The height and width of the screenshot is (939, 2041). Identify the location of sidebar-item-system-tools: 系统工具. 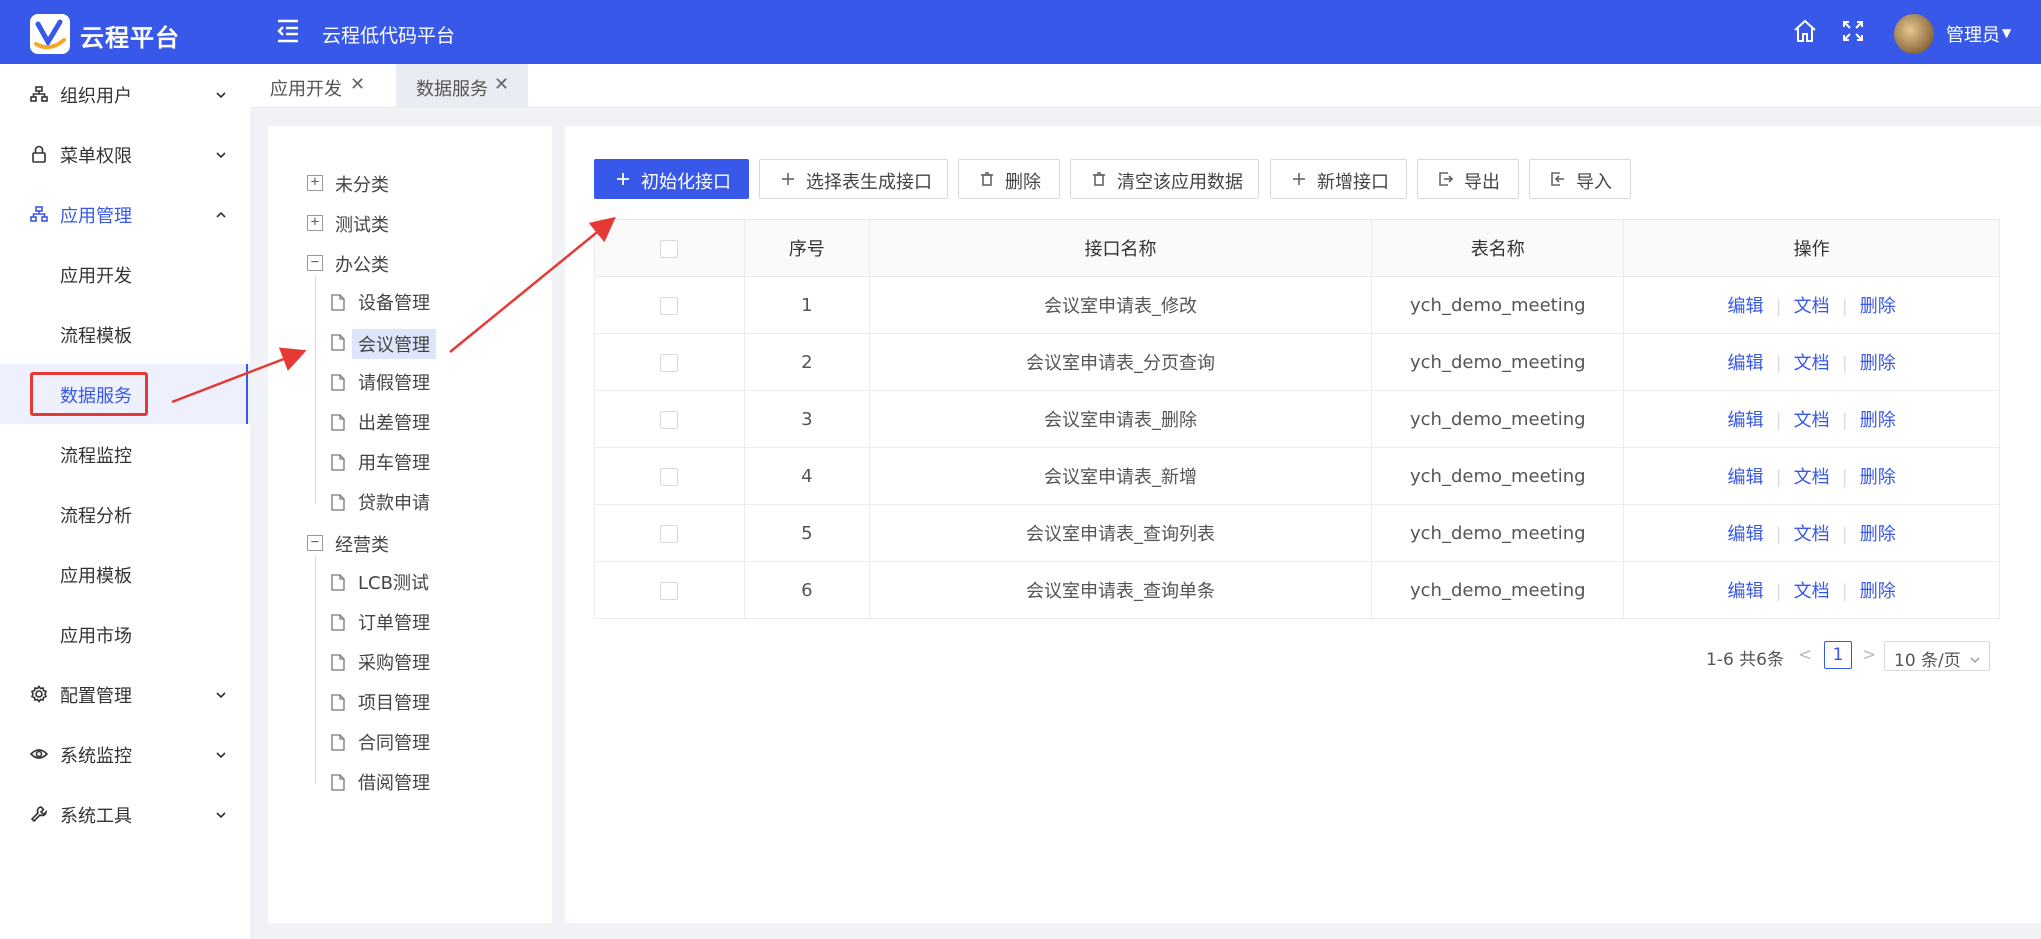
(125, 814).